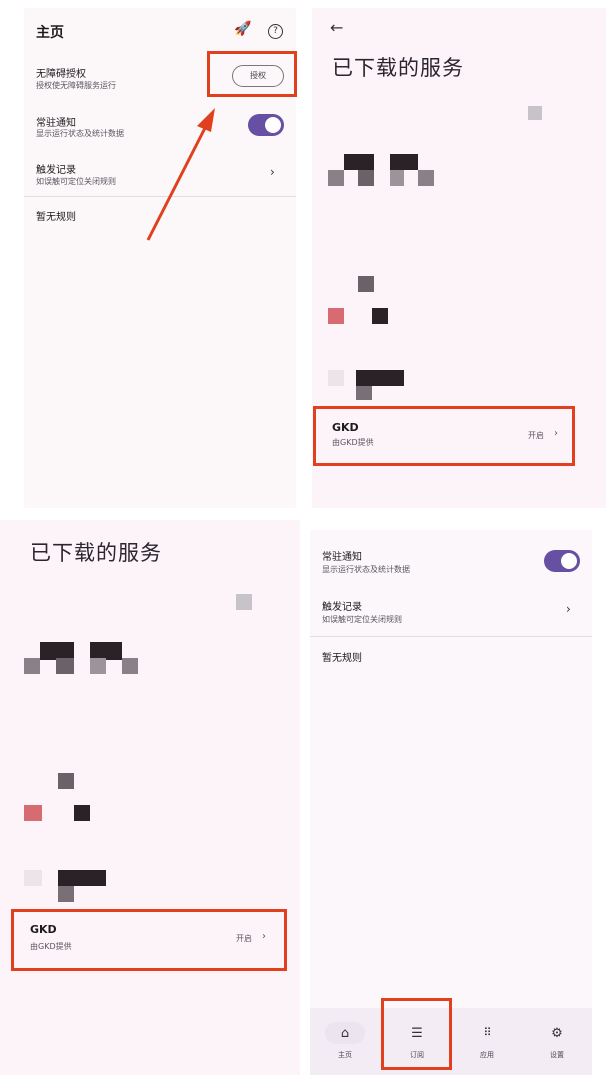 The image size is (607, 1075). What do you see at coordinates (557, 1055) in the screenshot?
I see `nav-label: 设置` at bounding box center [557, 1055].